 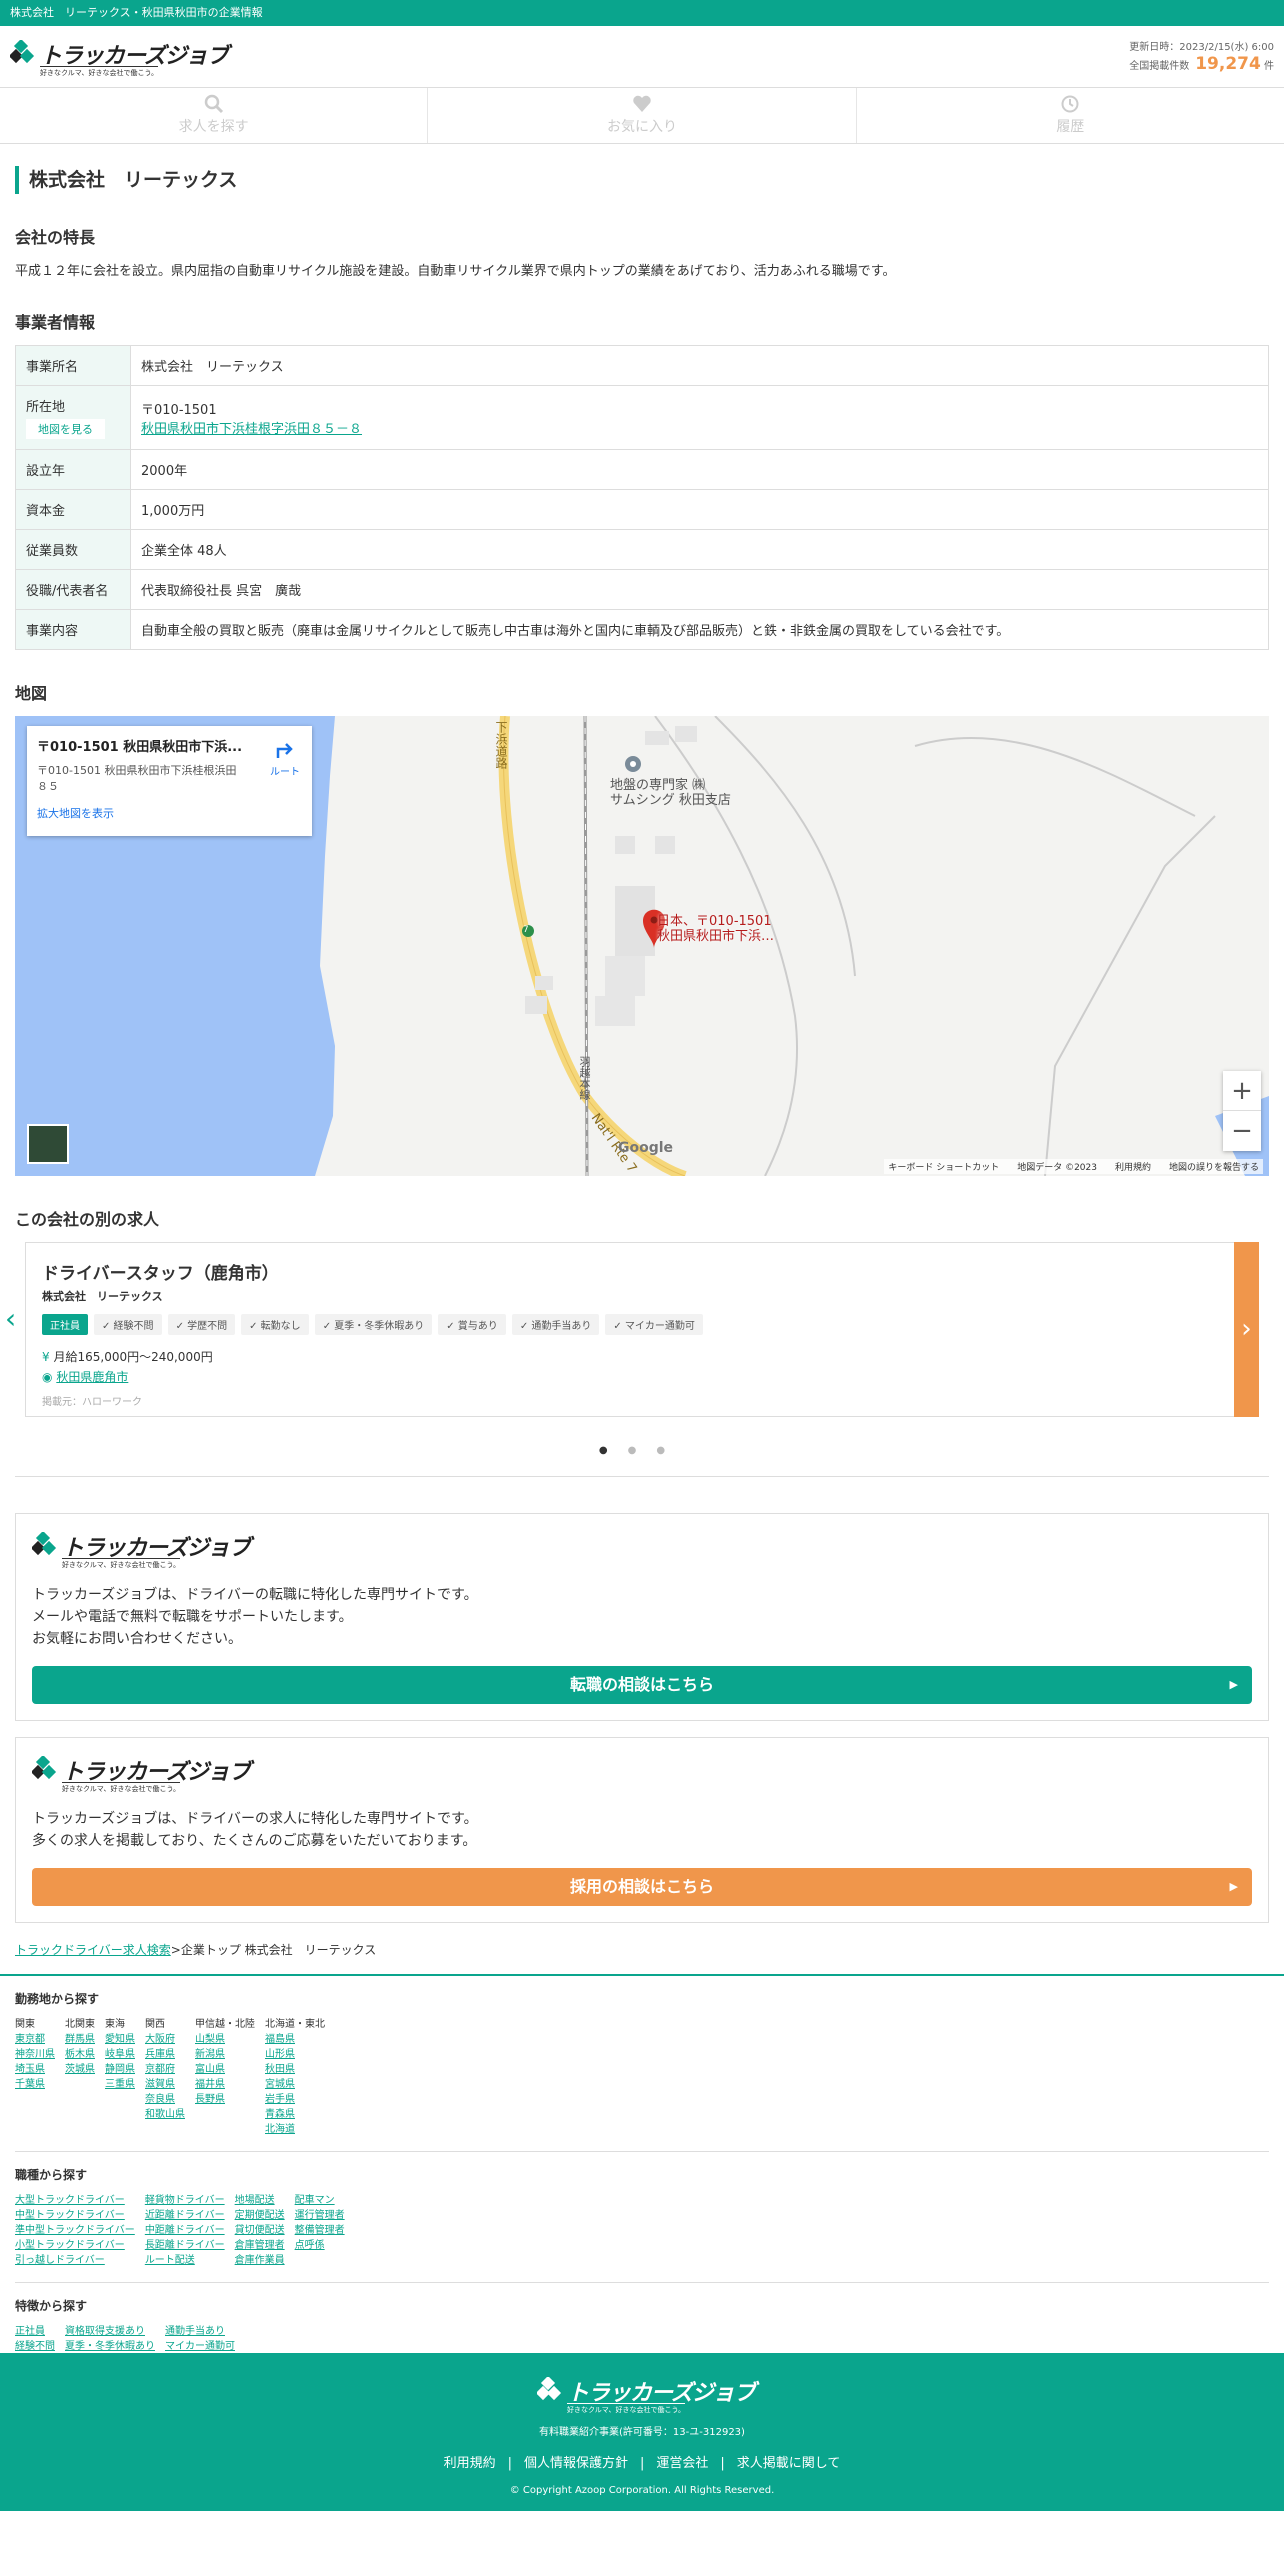 I want to click on area-link: 奈良県, so click(x=165, y=2099).